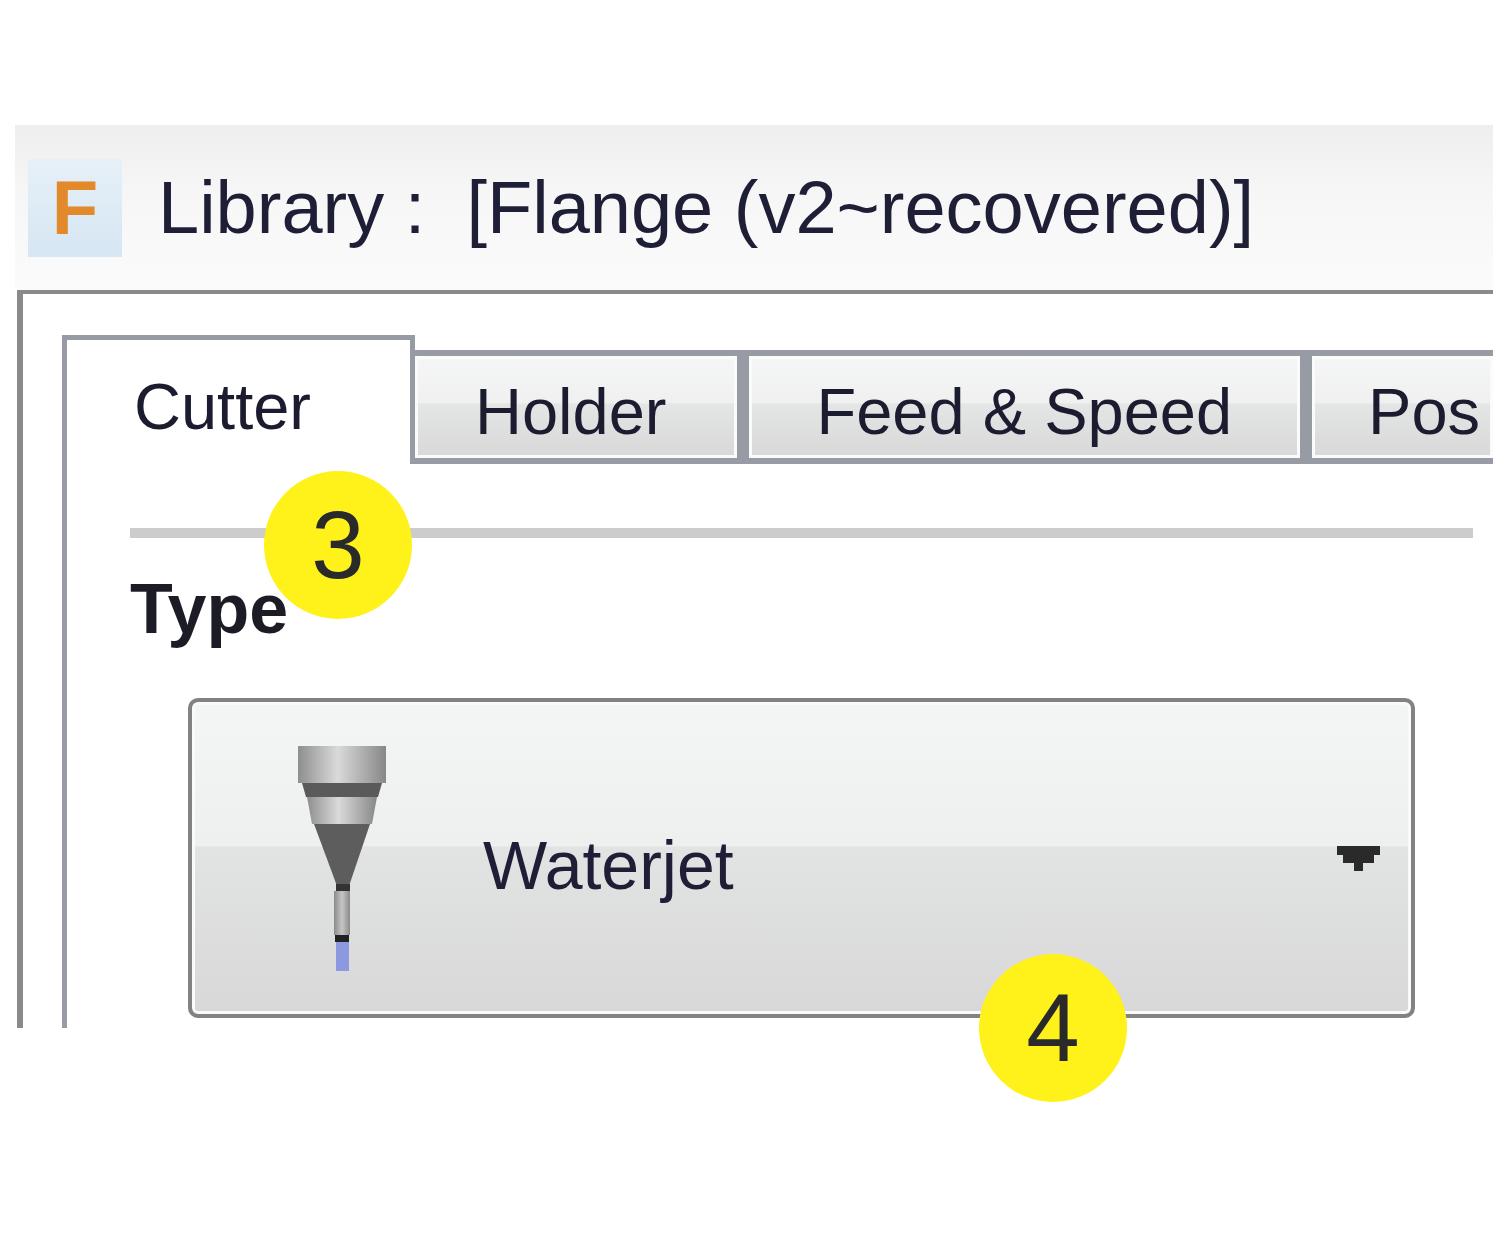  What do you see at coordinates (1024, 407) in the screenshot?
I see `tab: Feed & Speed` at bounding box center [1024, 407].